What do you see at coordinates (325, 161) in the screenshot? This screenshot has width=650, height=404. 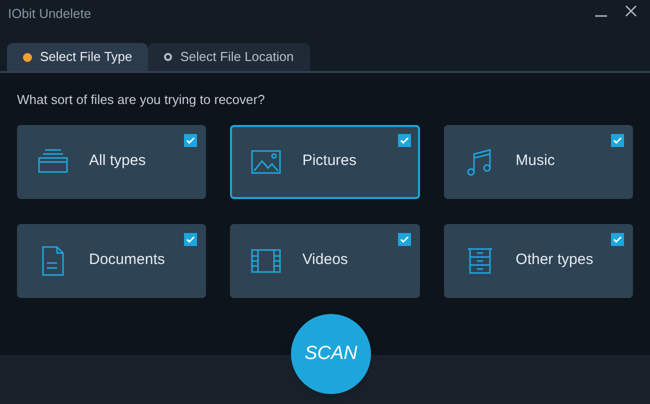 I see `file-type-card: Pictures` at bounding box center [325, 161].